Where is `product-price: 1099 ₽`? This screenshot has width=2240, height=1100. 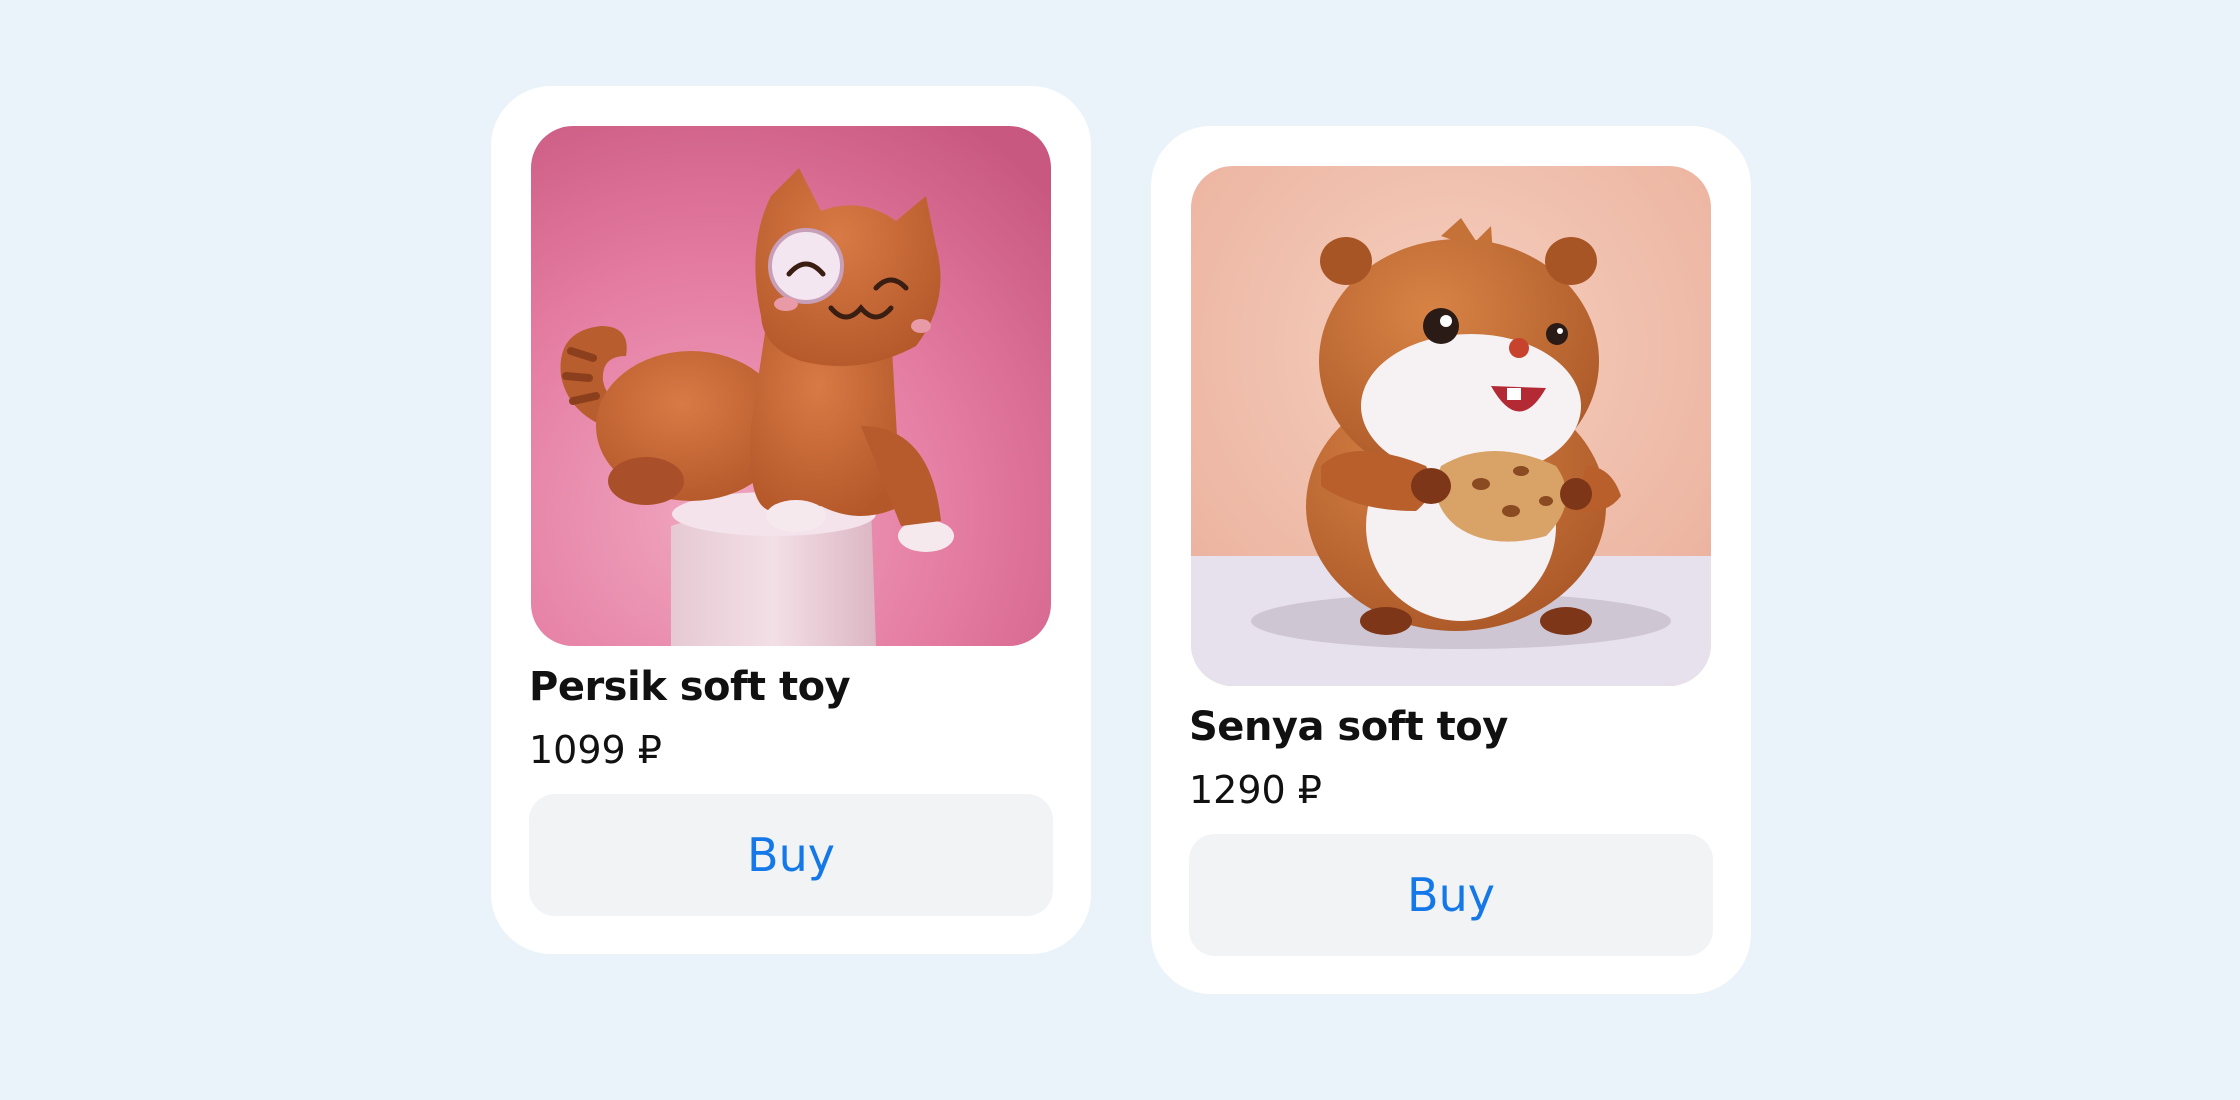
product-price: 1099 ₽ is located at coordinates (595, 750).